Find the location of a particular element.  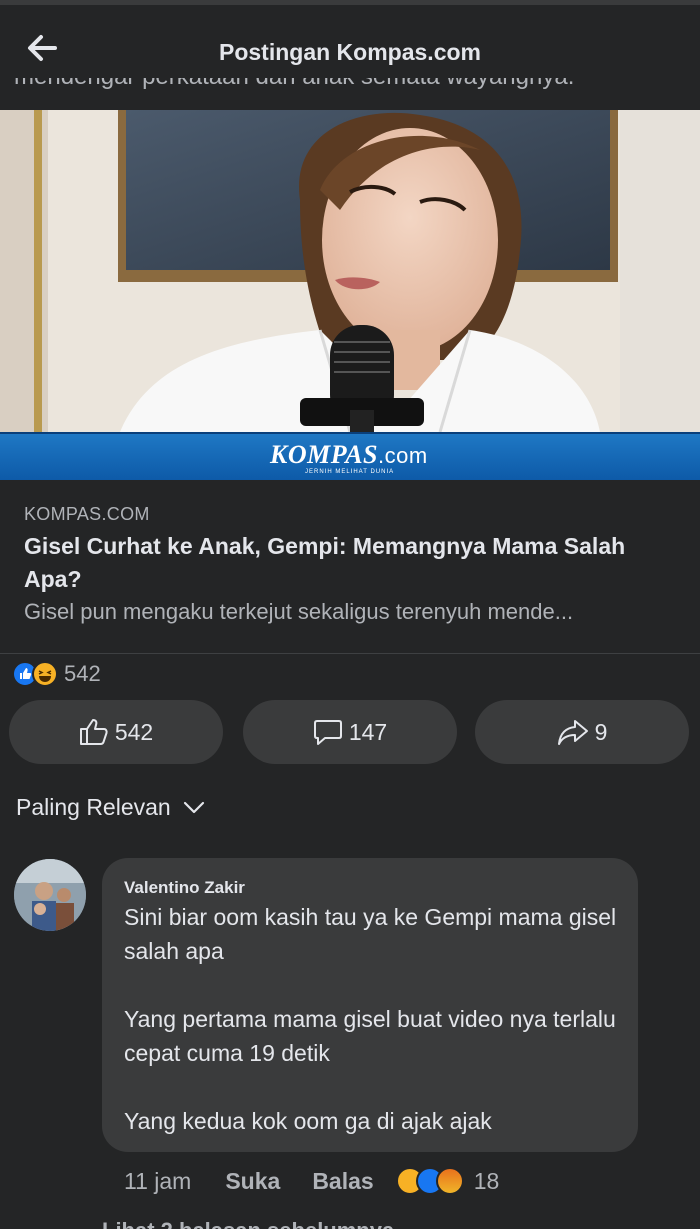

comment-reply-button: Balas is located at coordinates (342, 1181).